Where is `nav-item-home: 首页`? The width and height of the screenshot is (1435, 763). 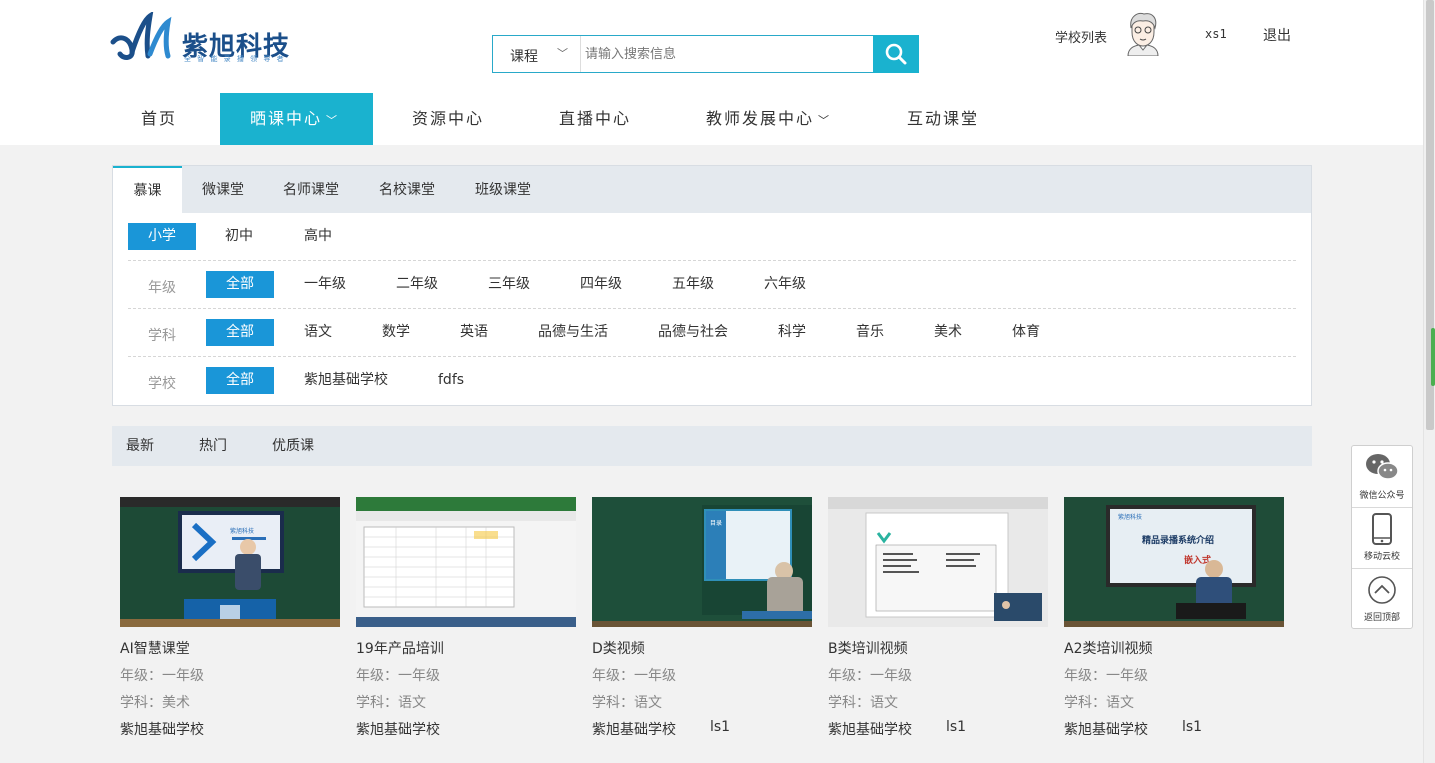 nav-item-home: 首页 is located at coordinates (159, 119).